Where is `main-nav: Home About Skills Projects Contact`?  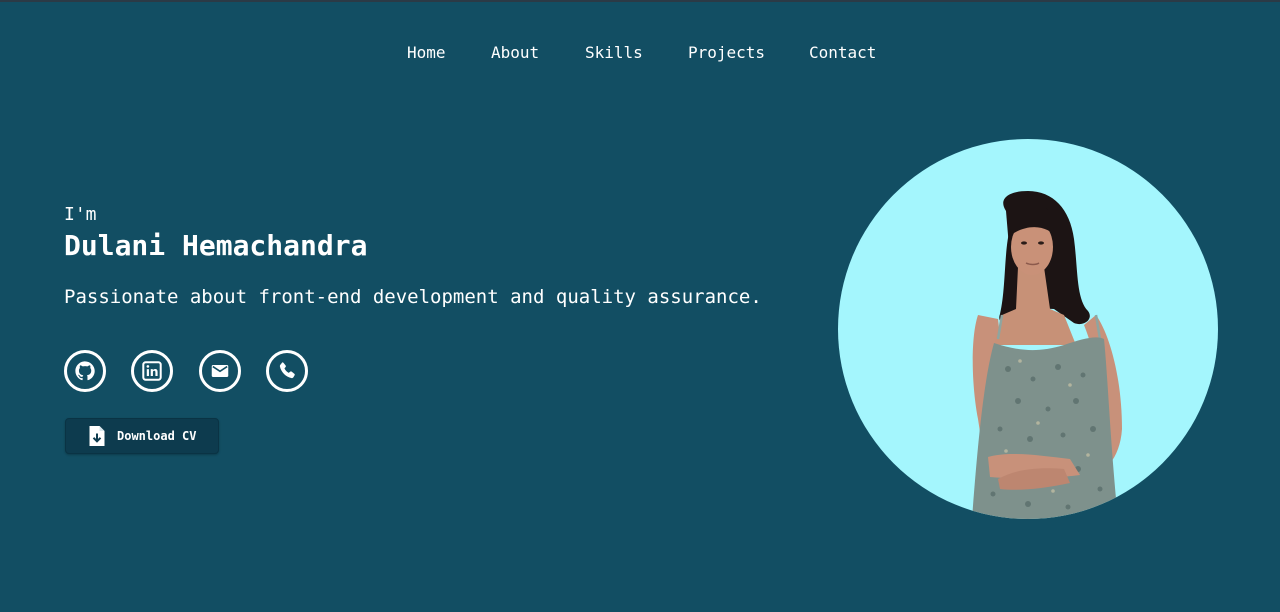 main-nav: Home About Skills Projects Contact is located at coordinates (640, 53).